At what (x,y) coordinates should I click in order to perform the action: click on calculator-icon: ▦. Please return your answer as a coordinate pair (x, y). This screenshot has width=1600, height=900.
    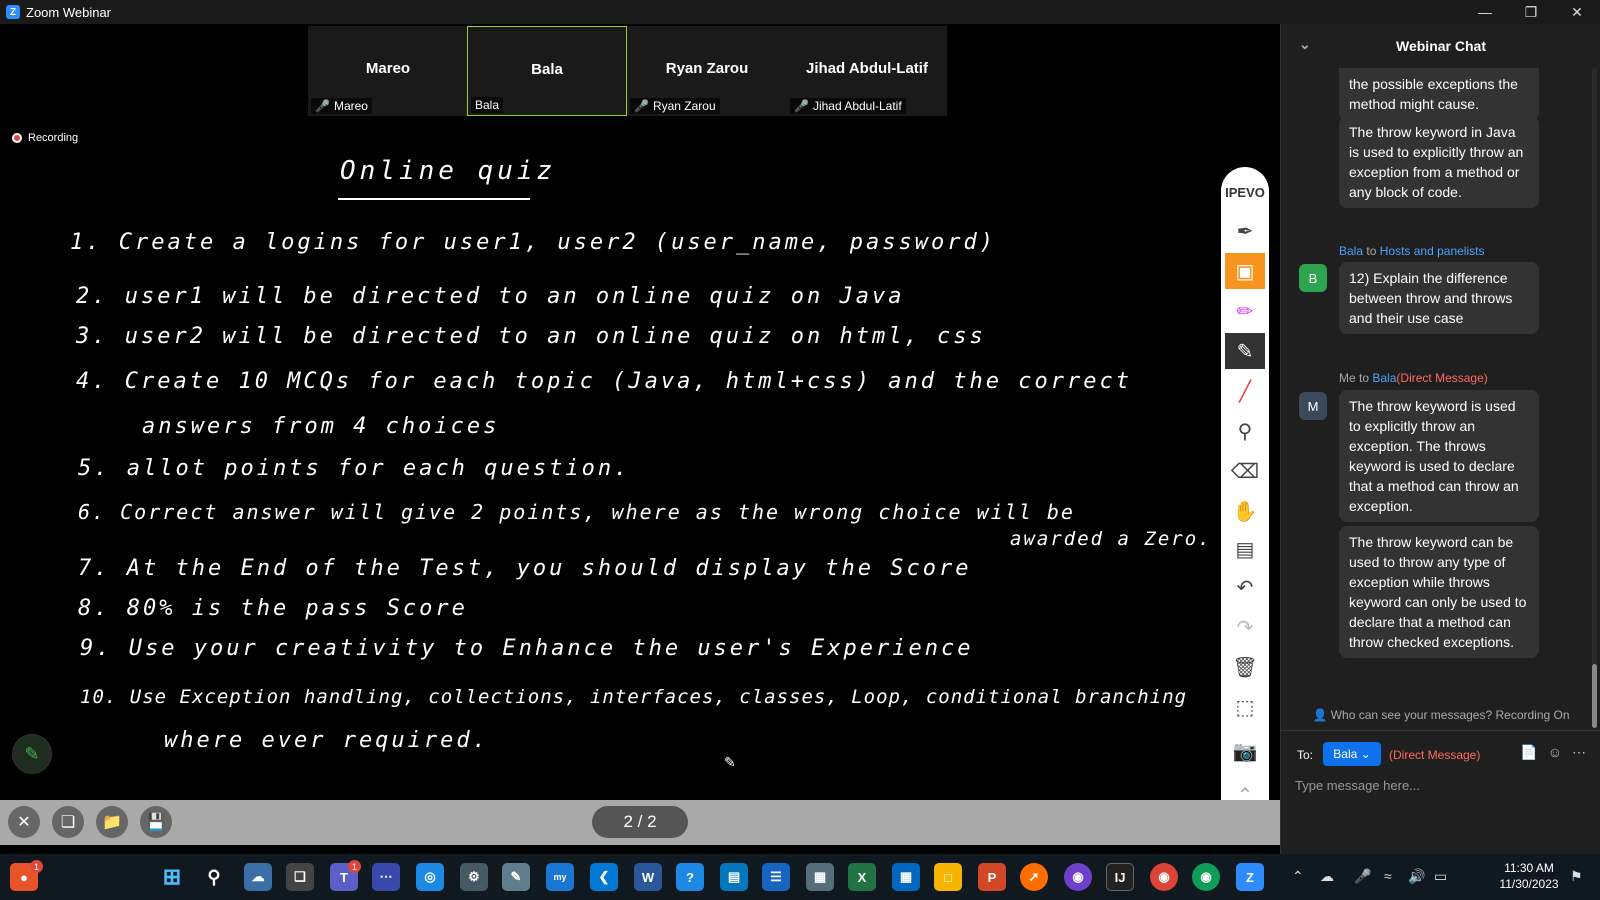
    Looking at the image, I should click on (820, 877).